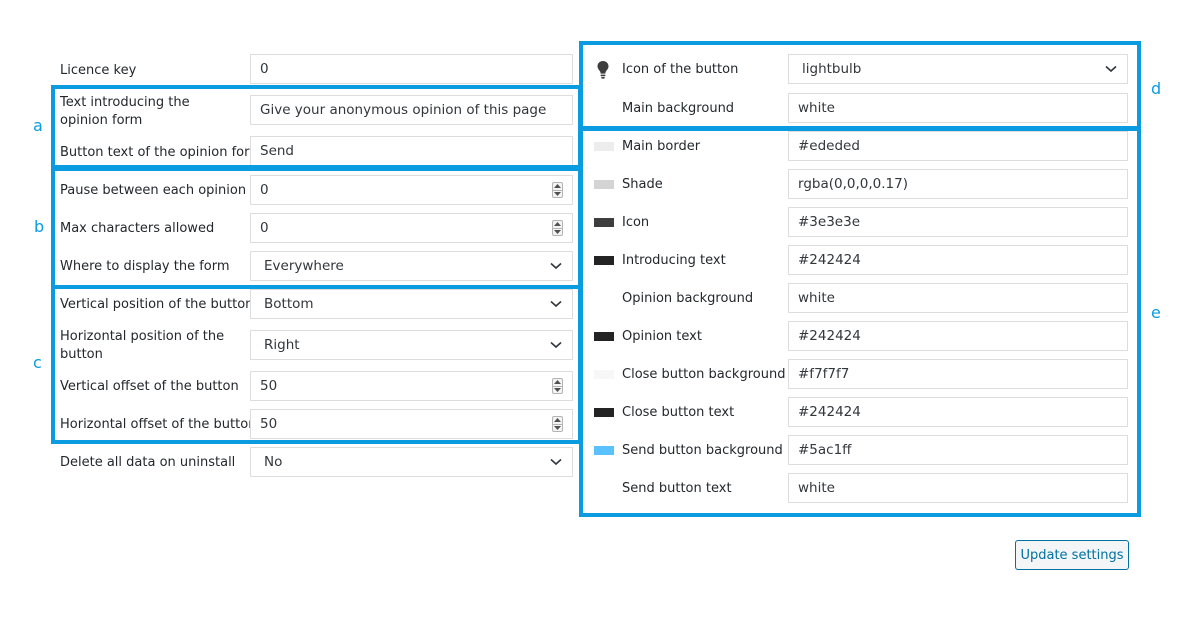  I want to click on annotation-box-d, so click(860, 85).